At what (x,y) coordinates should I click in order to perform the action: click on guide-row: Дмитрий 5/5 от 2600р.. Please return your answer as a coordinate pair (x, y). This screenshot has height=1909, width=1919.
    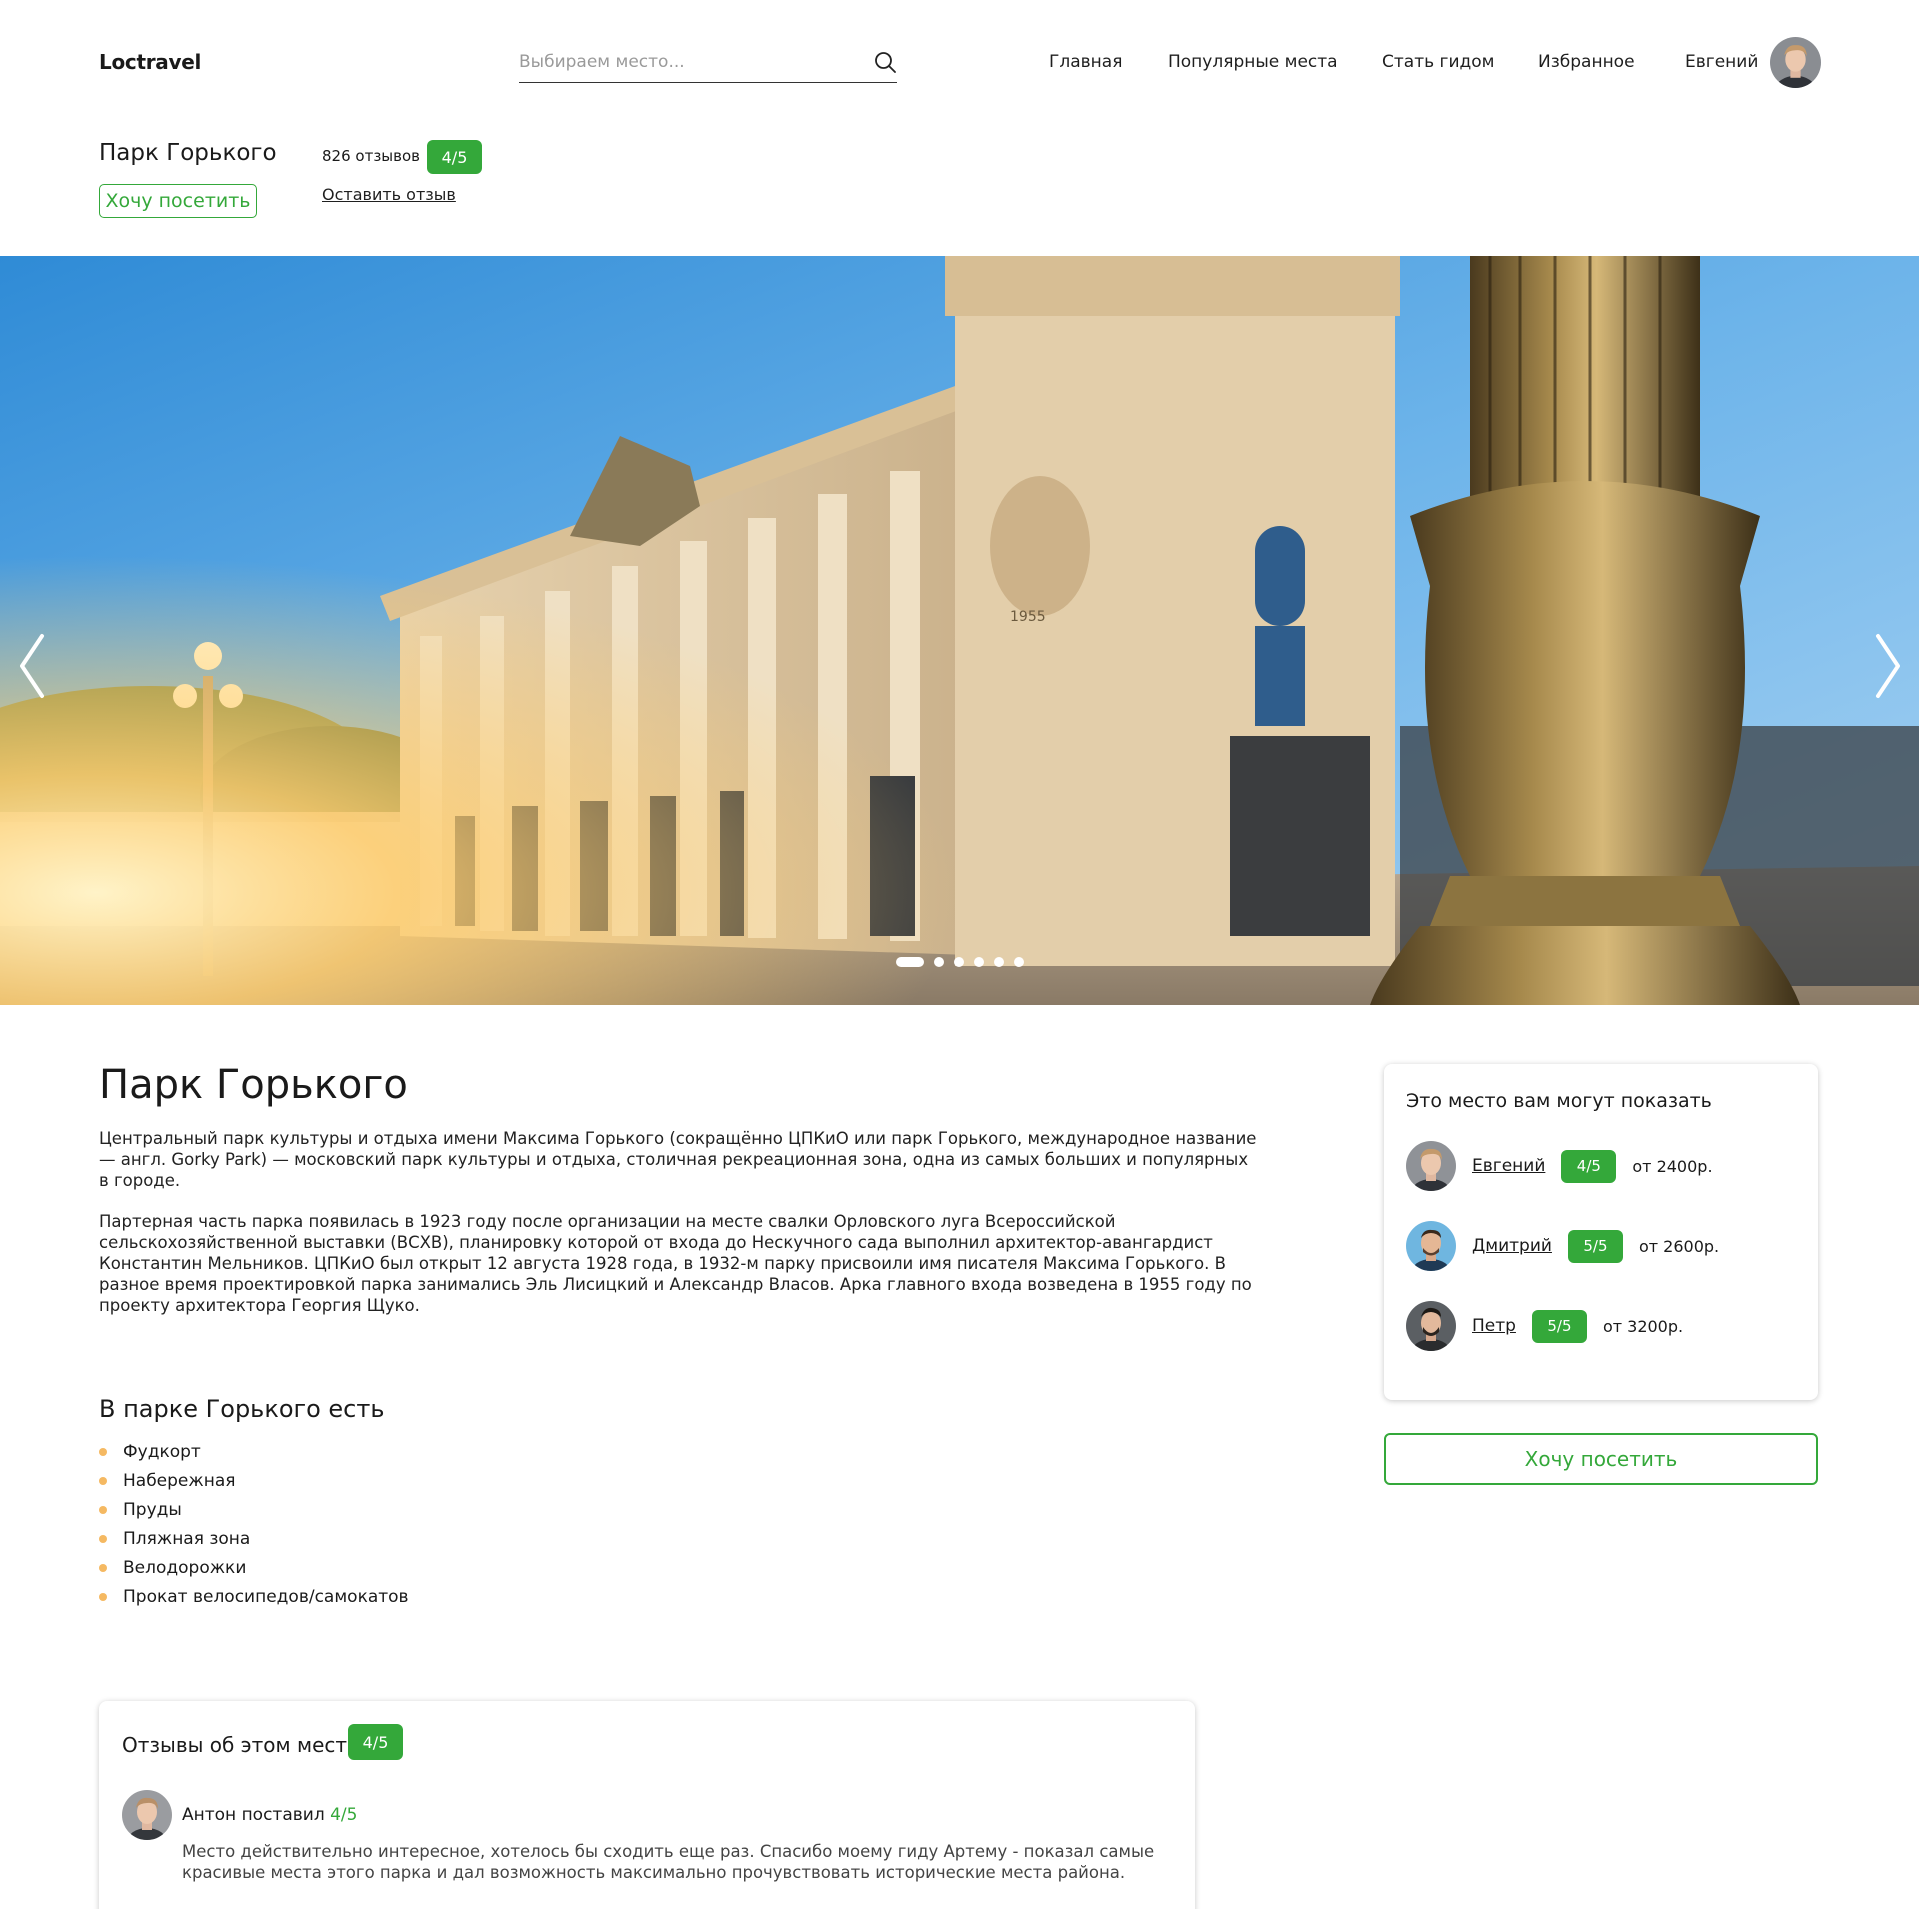
    Looking at the image, I should click on (1562, 1246).